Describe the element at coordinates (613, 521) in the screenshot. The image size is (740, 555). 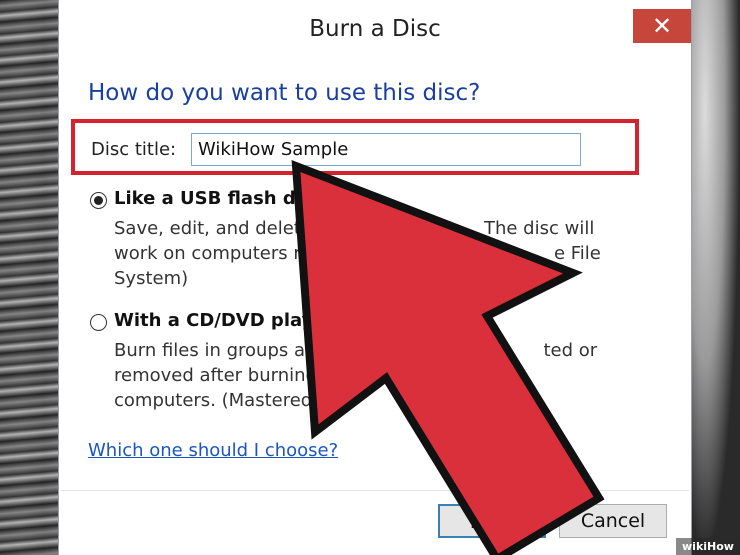
I see `cancel-button: Cancel` at that location.